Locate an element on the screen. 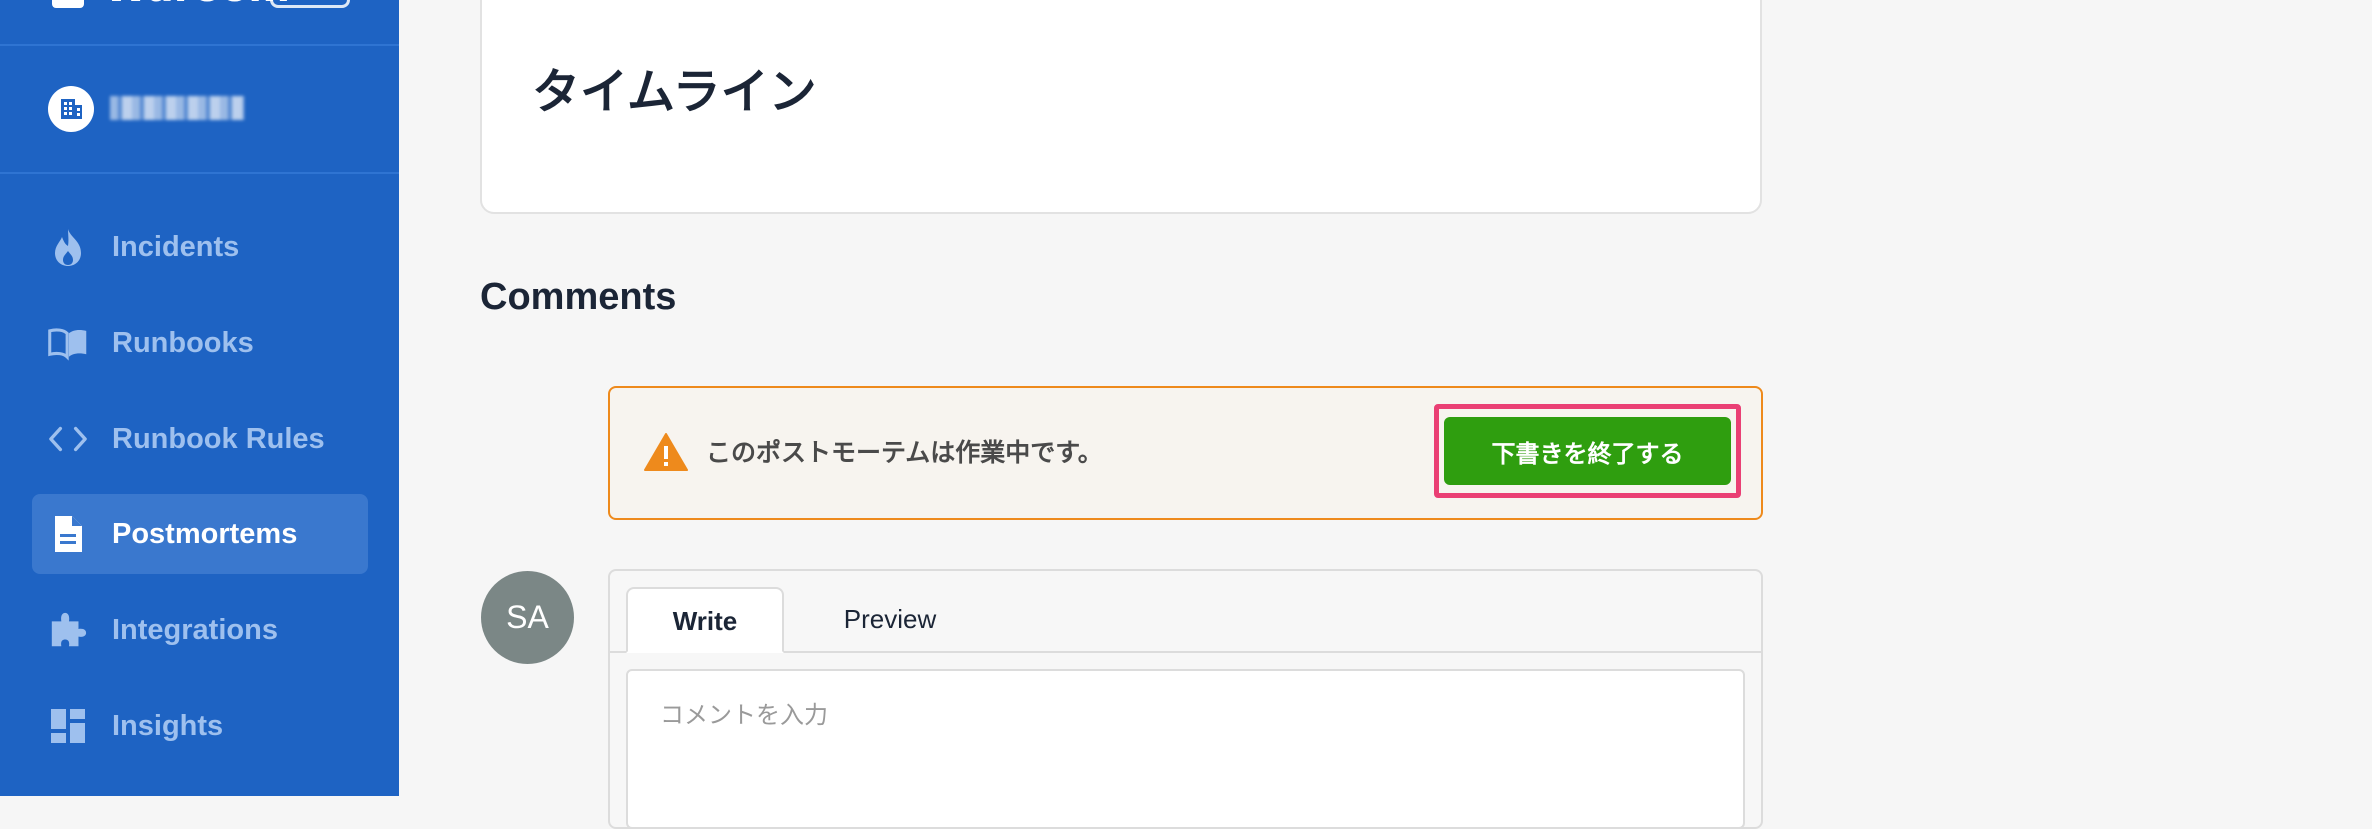  brand-header: Waroom is located at coordinates (199, 23).